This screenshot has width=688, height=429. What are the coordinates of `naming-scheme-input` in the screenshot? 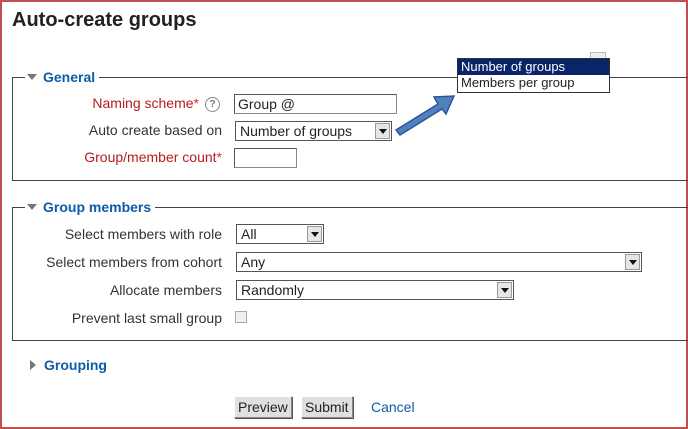 It's located at (315, 104).